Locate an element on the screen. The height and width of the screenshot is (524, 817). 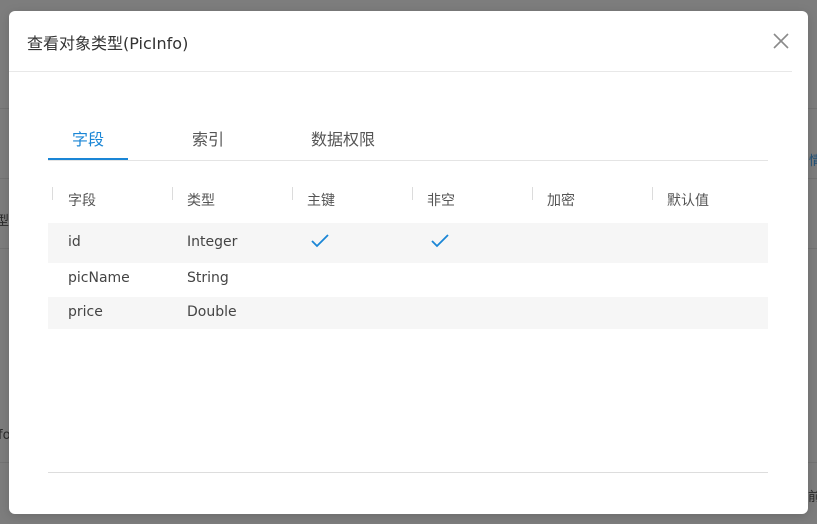
table-row: price Double is located at coordinates (408, 313).